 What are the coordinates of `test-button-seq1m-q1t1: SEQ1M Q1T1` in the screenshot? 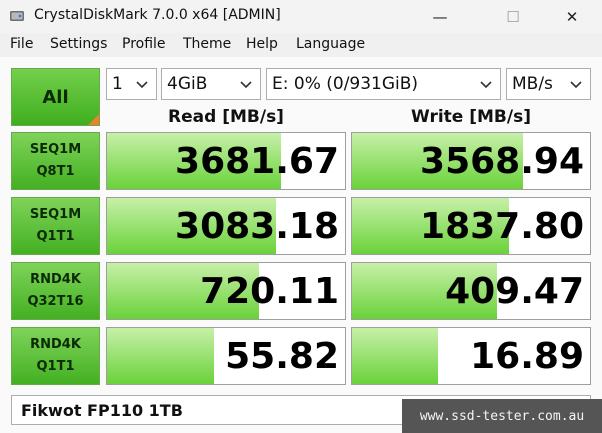 It's located at (55, 226).